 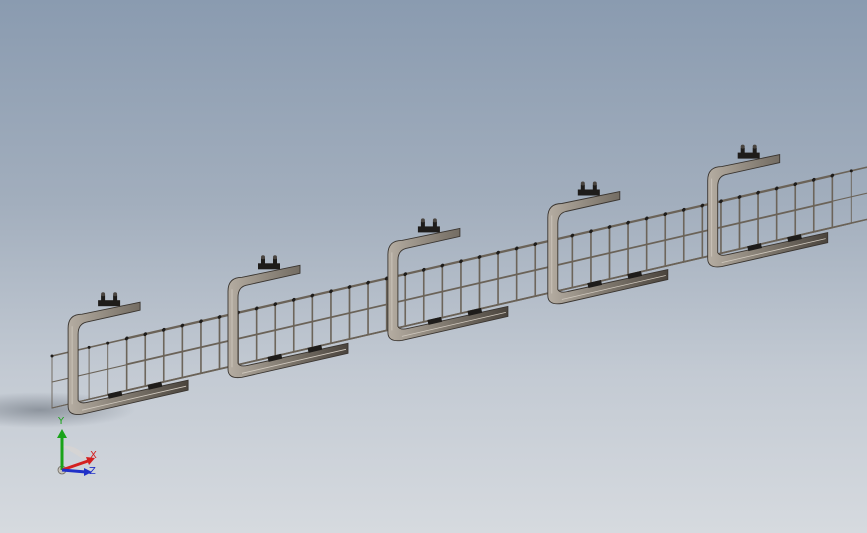 What do you see at coordinates (62, 433) in the screenshot?
I see `triad-y-arrow-icon` at bounding box center [62, 433].